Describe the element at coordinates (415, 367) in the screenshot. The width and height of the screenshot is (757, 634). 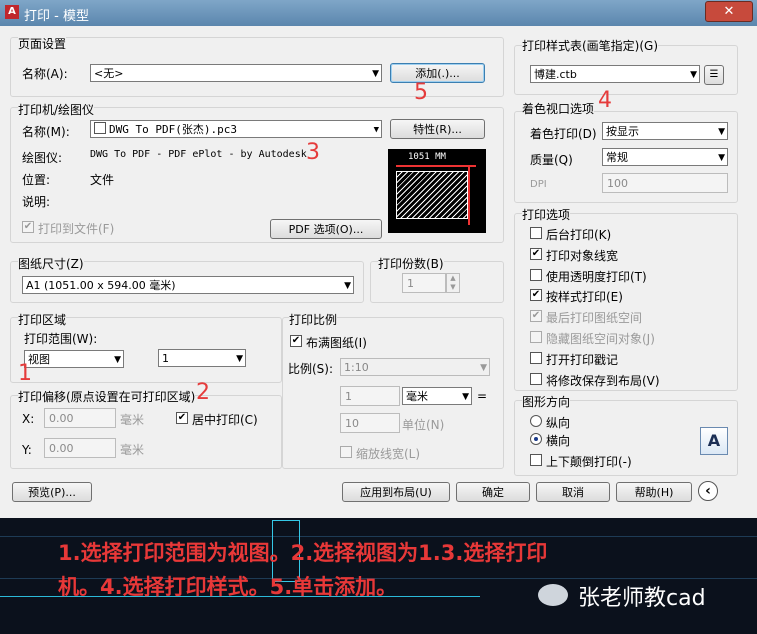
I see `scale-select: 1:10 ▼` at that location.